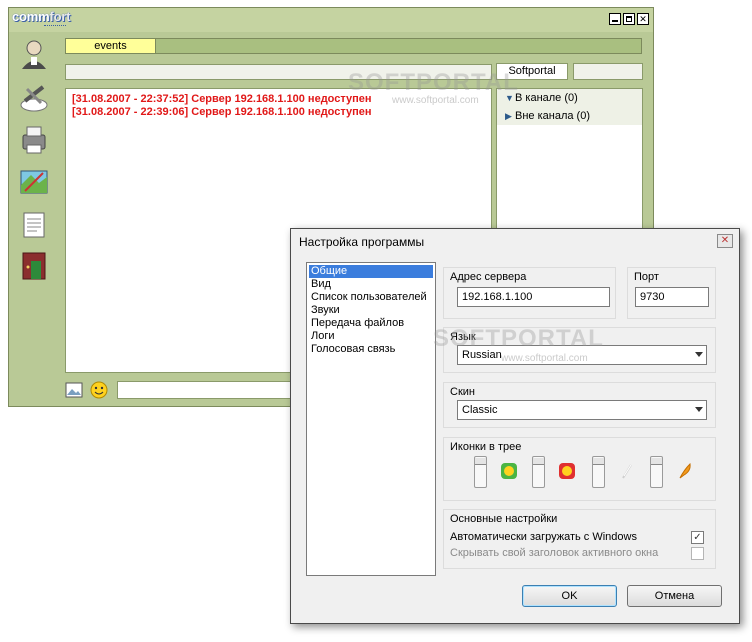  Describe the element at coordinates (55, 26) in the screenshot. I see `logo-underline` at that location.